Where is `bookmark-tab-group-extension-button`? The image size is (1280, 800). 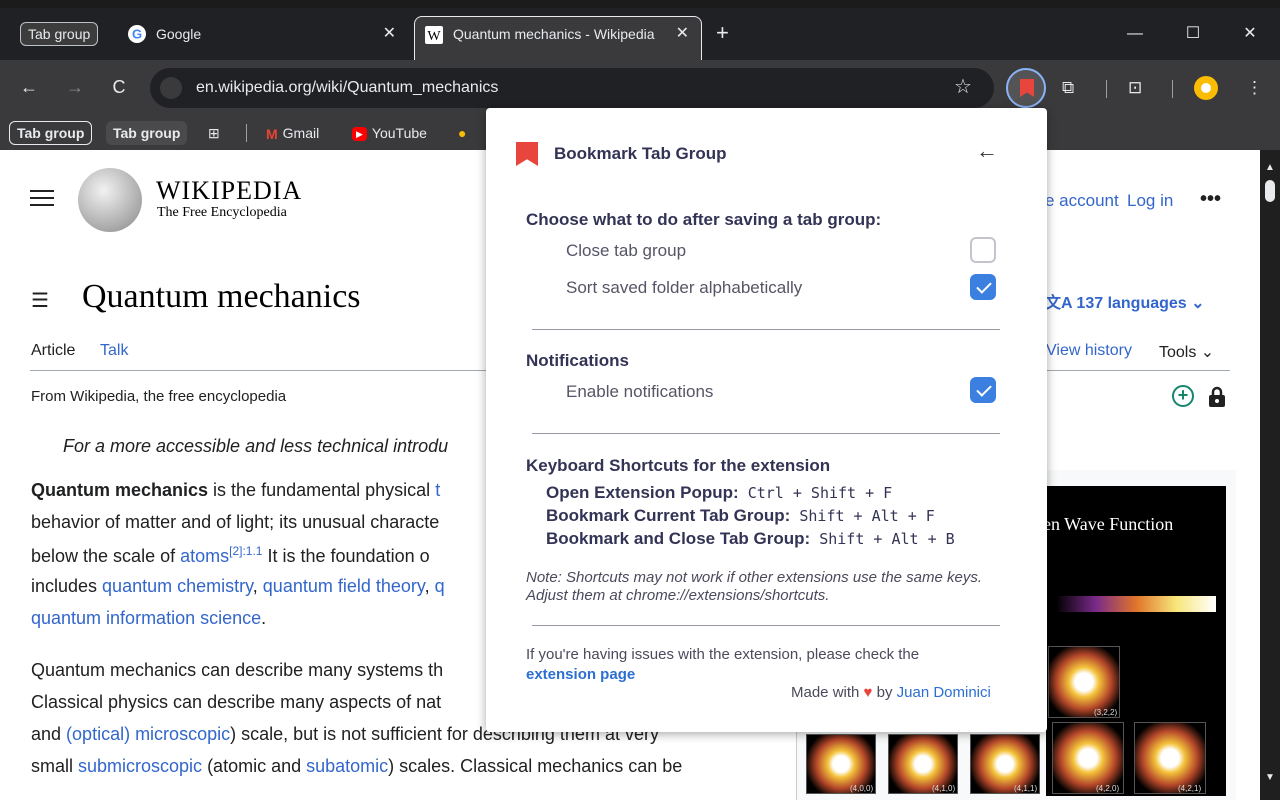 bookmark-tab-group-extension-button is located at coordinates (1026, 88).